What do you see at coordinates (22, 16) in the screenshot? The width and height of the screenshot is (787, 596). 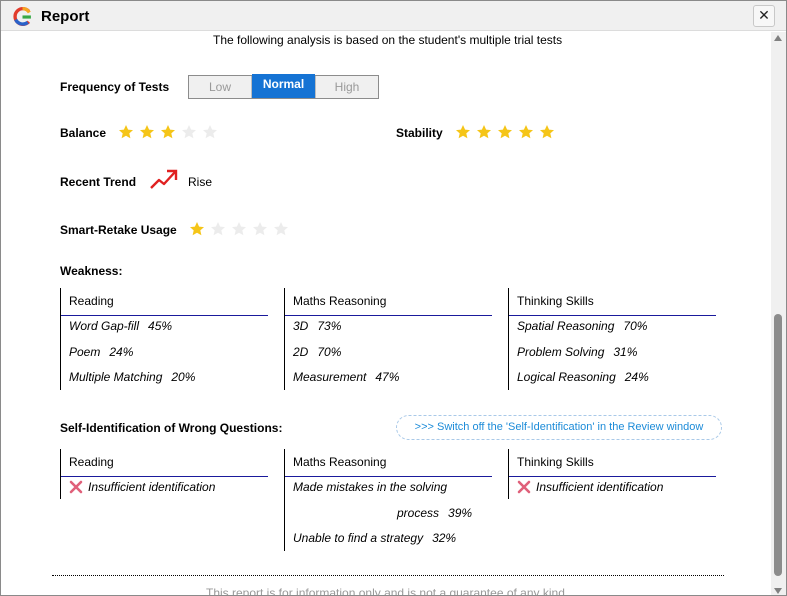 I see `app-logo-icon` at bounding box center [22, 16].